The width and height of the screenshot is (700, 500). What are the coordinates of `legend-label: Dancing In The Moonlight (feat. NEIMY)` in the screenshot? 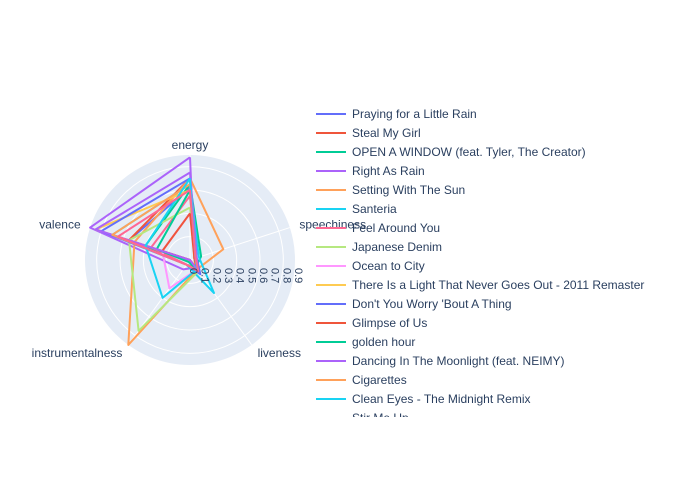 It's located at (458, 360).